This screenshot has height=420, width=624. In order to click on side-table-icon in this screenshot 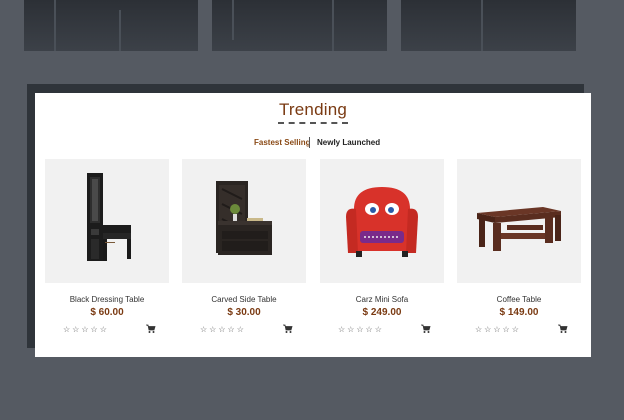, I will do `click(244, 218)`.